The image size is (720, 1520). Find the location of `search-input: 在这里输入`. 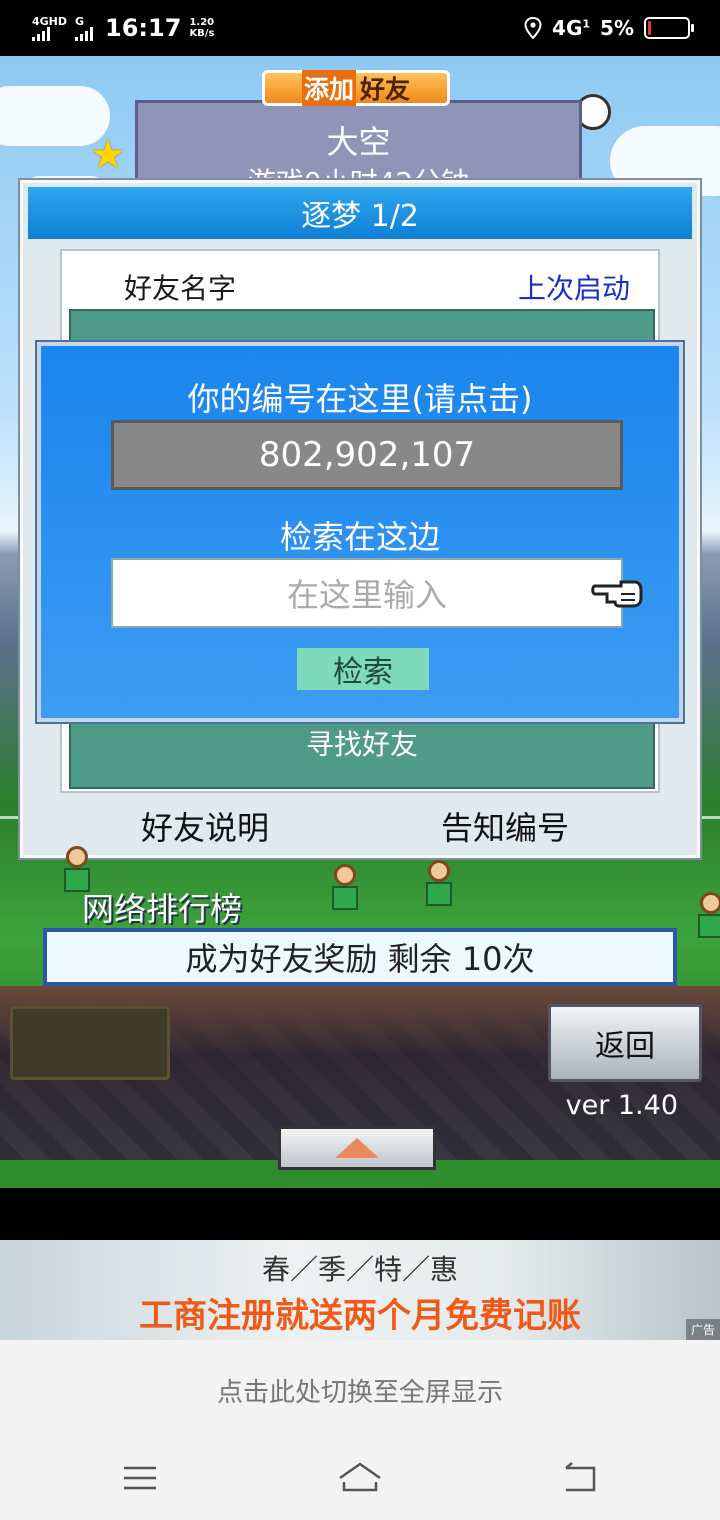

search-input: 在这里输入 is located at coordinates (367, 593).